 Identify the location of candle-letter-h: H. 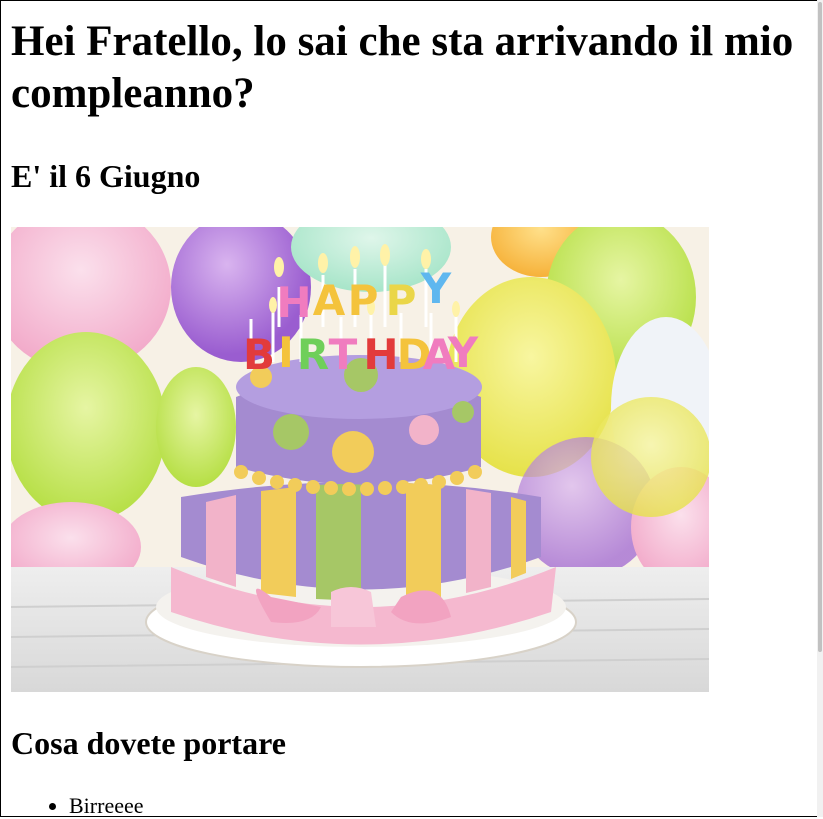
(293, 302).